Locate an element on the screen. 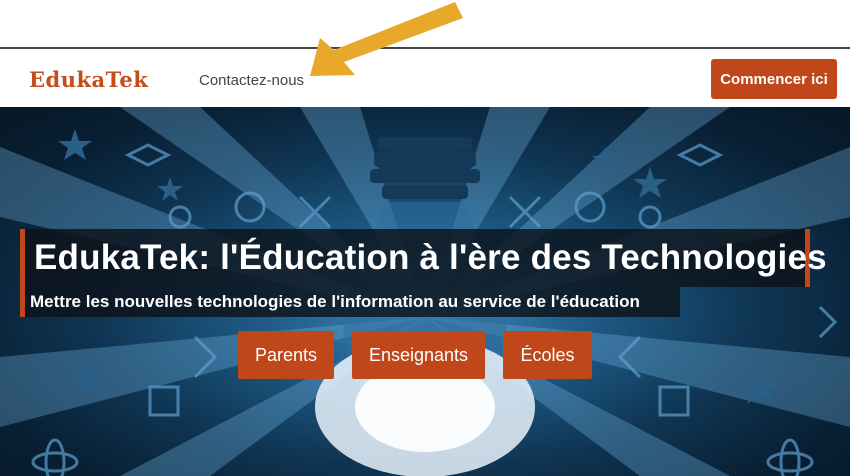 The height and width of the screenshot is (476, 850). logo: EdukaTek is located at coordinates (88, 79).